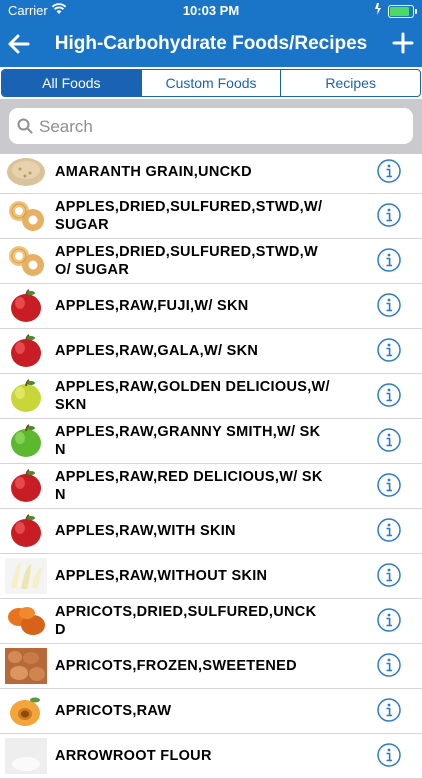  What do you see at coordinates (188, 441) in the screenshot?
I see `food-name: APPLES,RAW,GRANNY SMITH,W/ SKN` at bounding box center [188, 441].